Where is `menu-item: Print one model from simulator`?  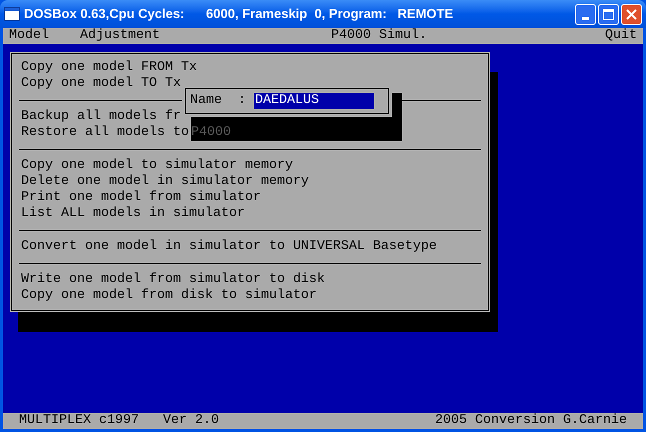 menu-item: Print one model from simulator is located at coordinates (140, 198).